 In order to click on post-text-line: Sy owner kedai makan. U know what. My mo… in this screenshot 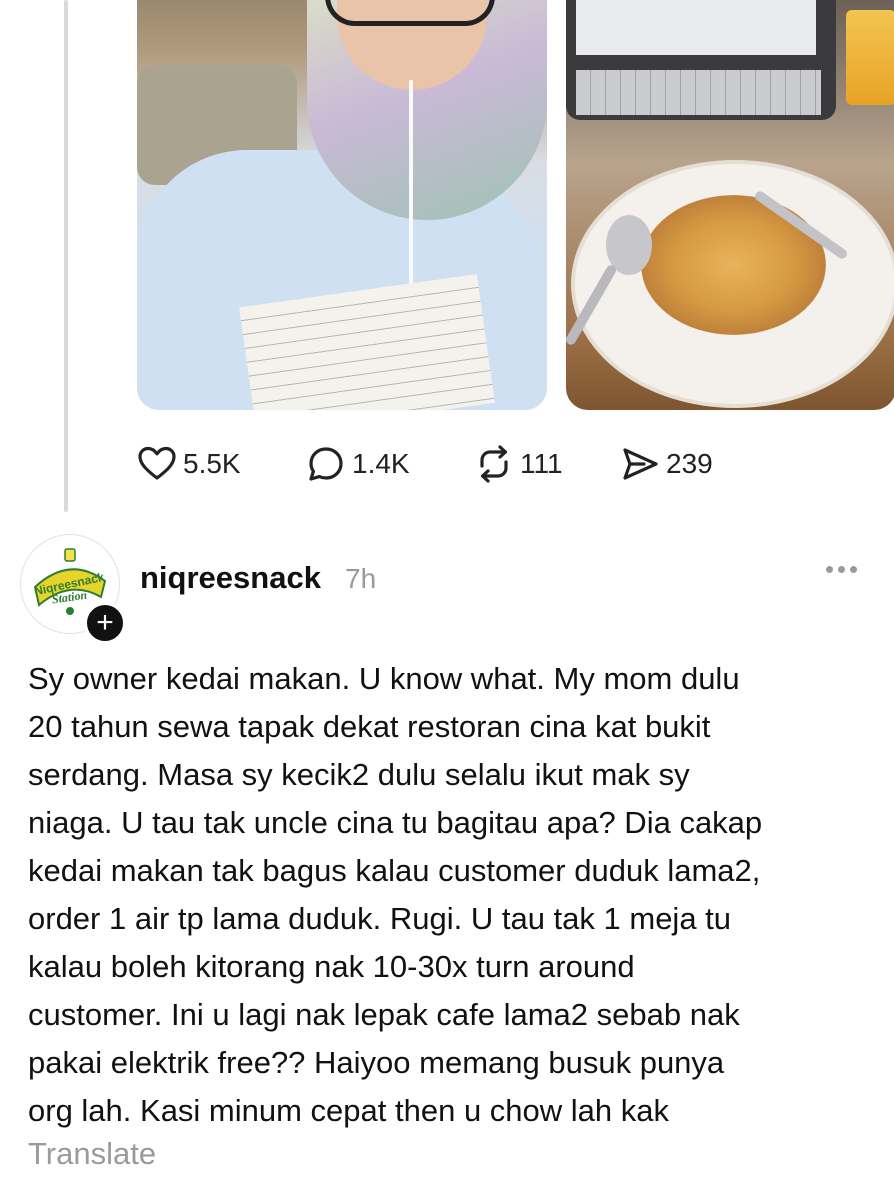, I will do `click(384, 678)`.